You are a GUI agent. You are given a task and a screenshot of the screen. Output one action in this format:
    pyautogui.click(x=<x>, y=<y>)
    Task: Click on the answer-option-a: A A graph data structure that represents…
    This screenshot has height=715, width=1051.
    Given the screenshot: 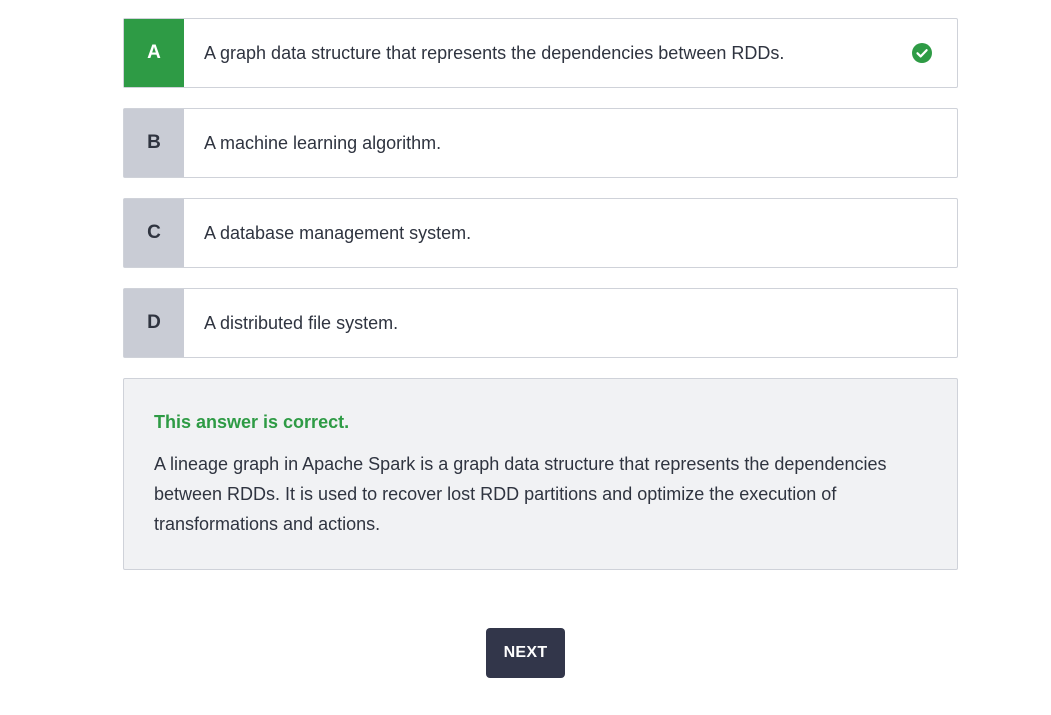 What is the action you would take?
    pyautogui.click(x=540, y=53)
    